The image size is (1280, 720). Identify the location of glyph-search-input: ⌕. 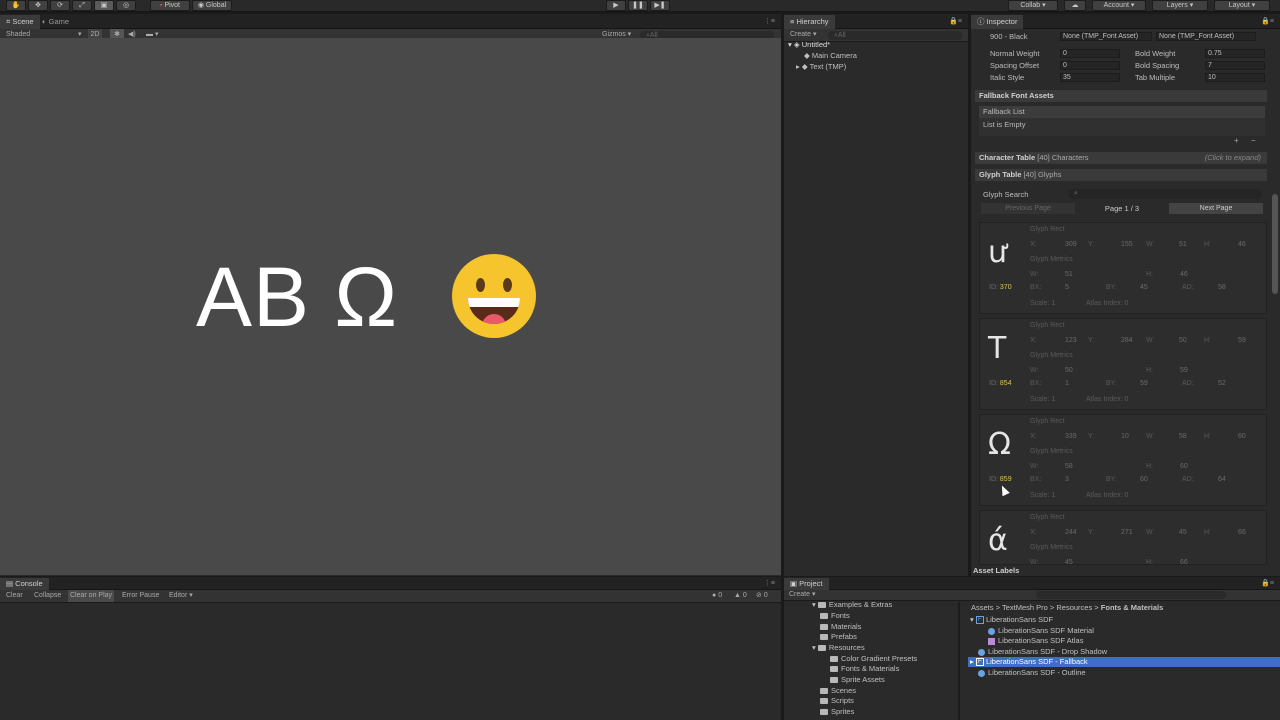
(1165, 194).